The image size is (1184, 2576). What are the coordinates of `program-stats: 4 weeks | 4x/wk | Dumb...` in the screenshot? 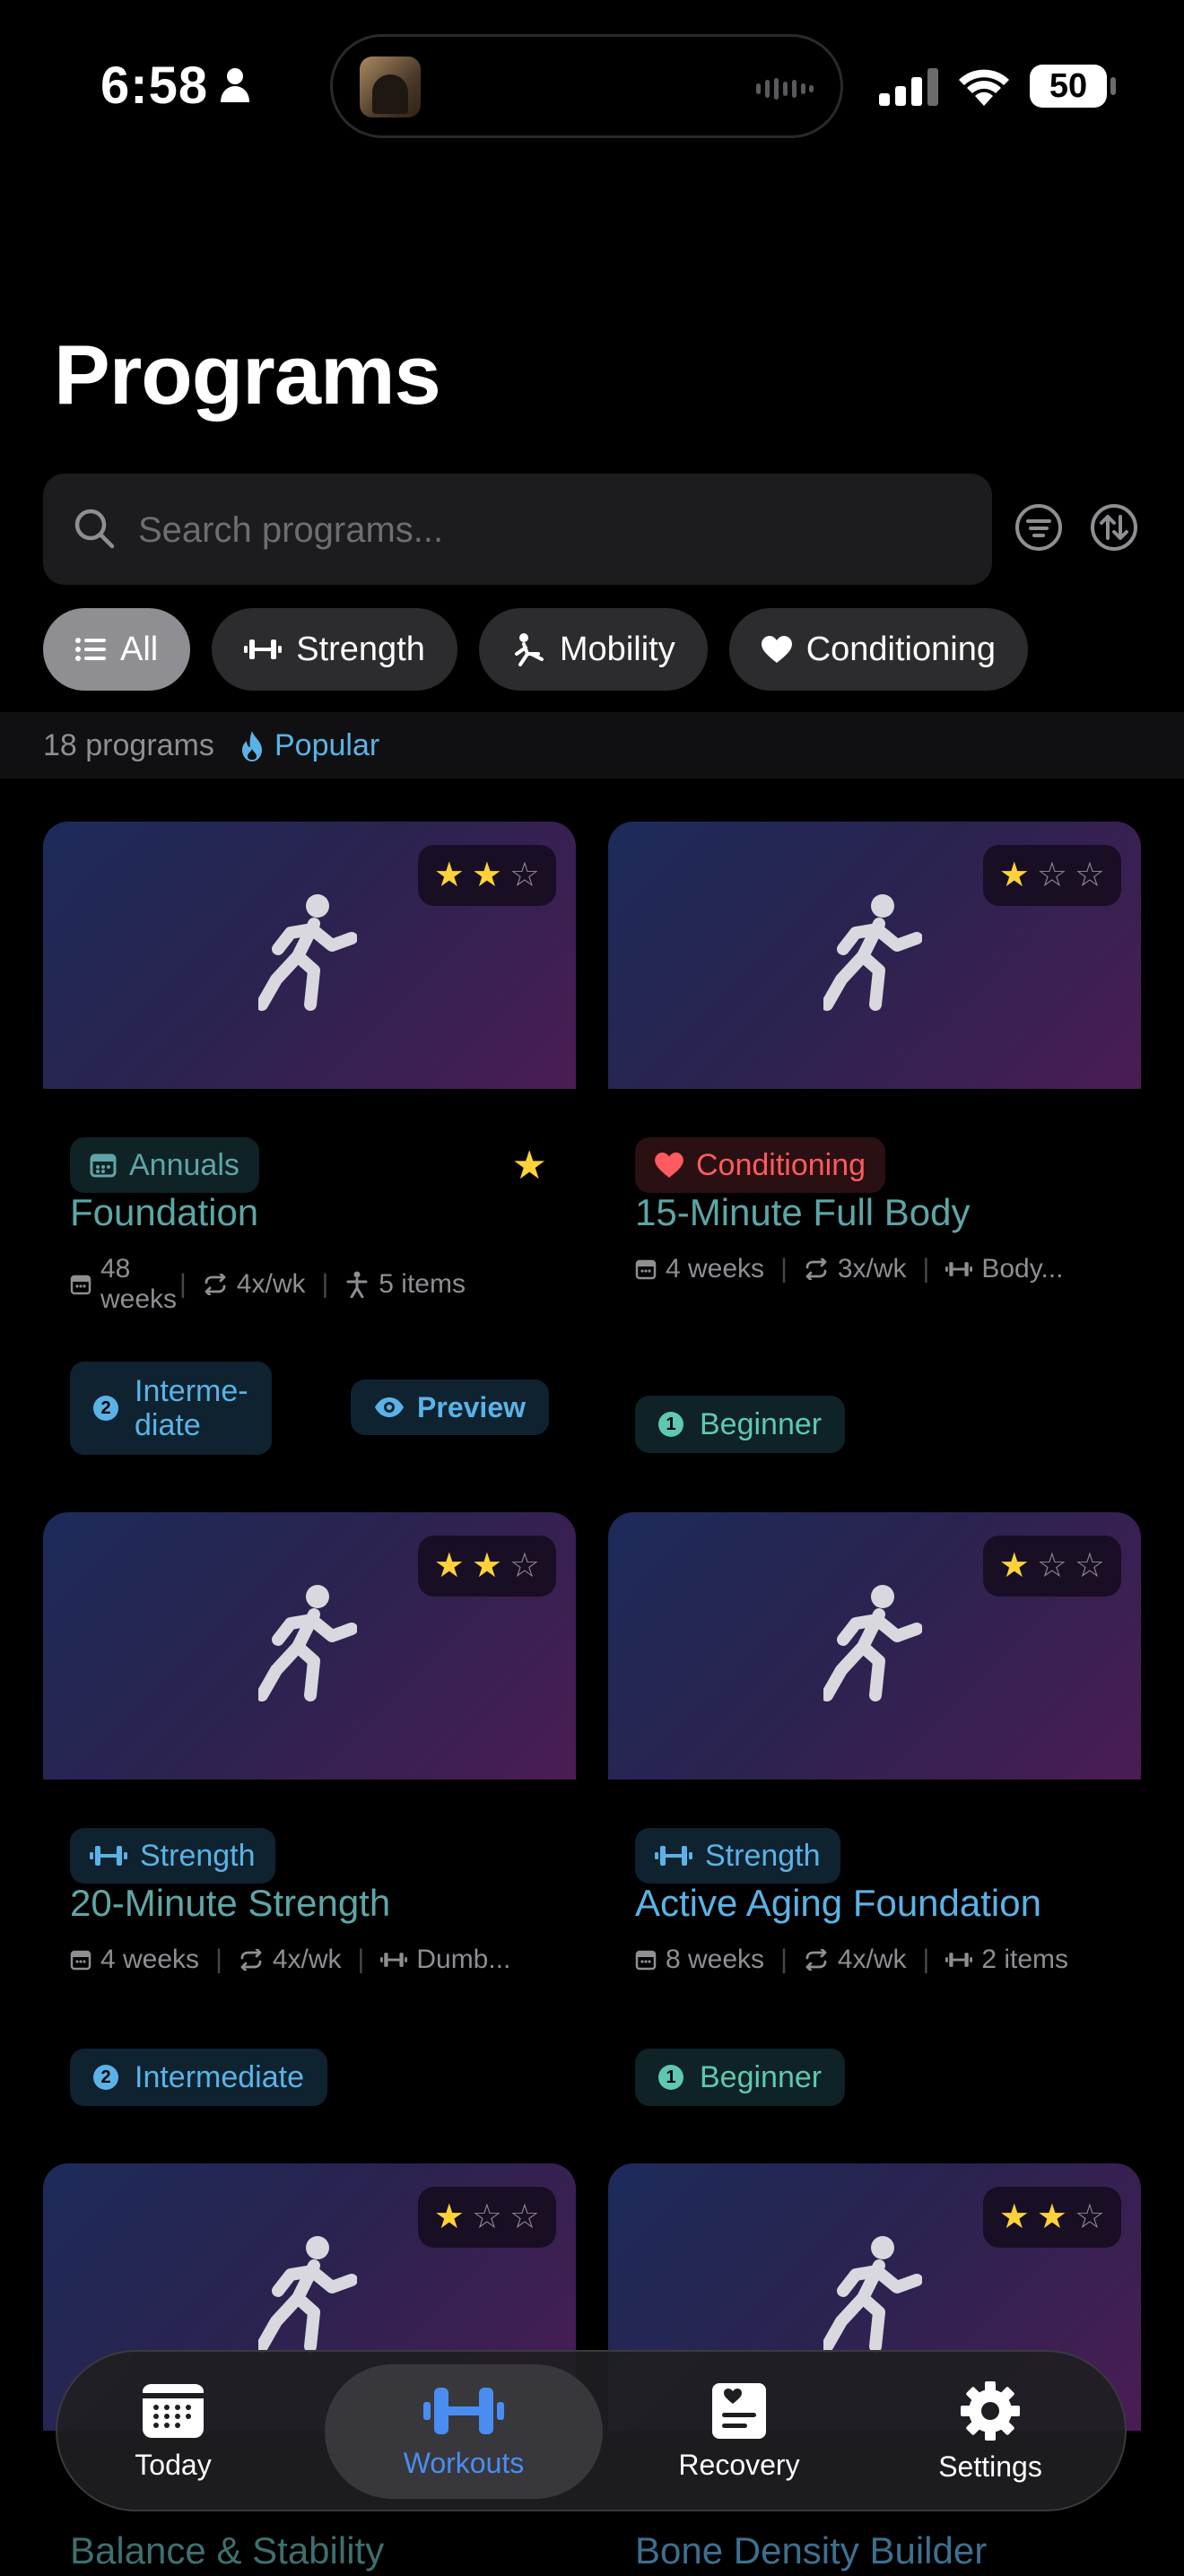 It's located at (312, 1960).